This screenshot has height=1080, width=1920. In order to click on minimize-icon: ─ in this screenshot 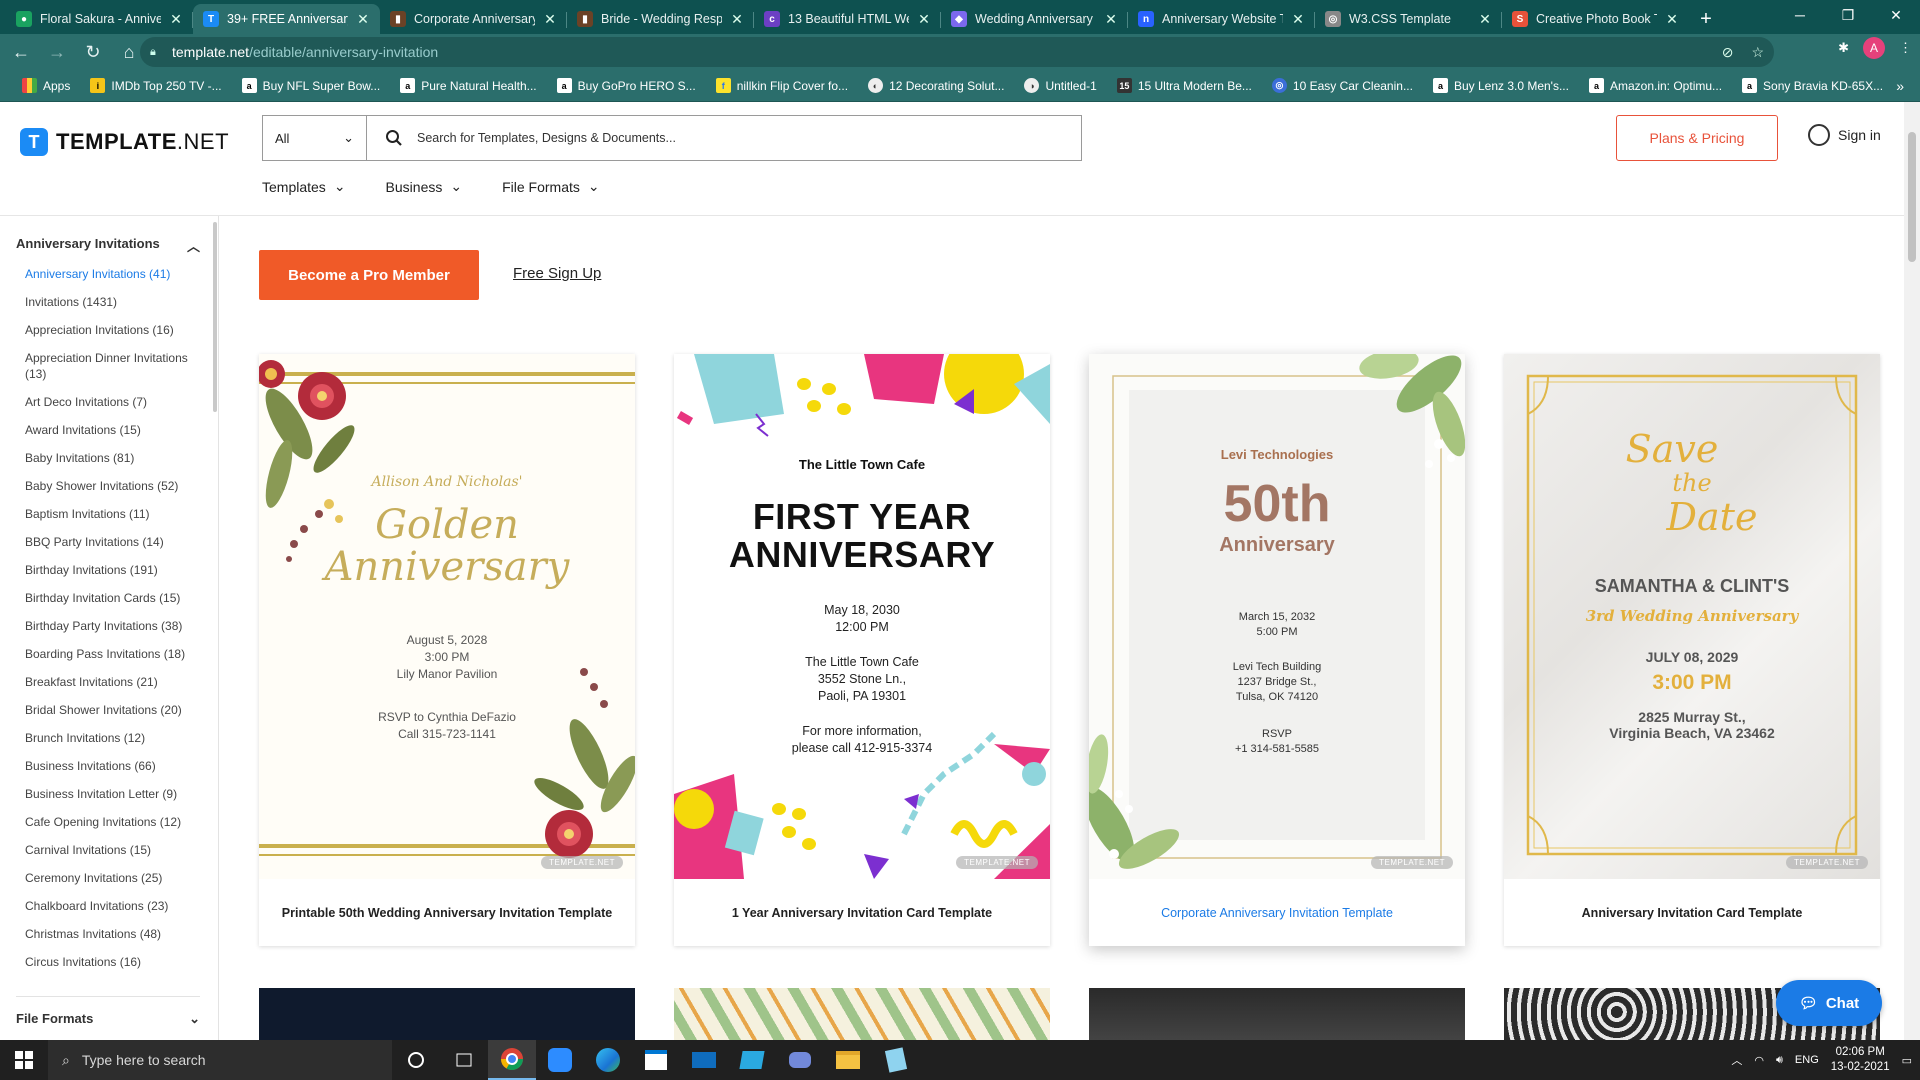, I will do `click(1800, 15)`.